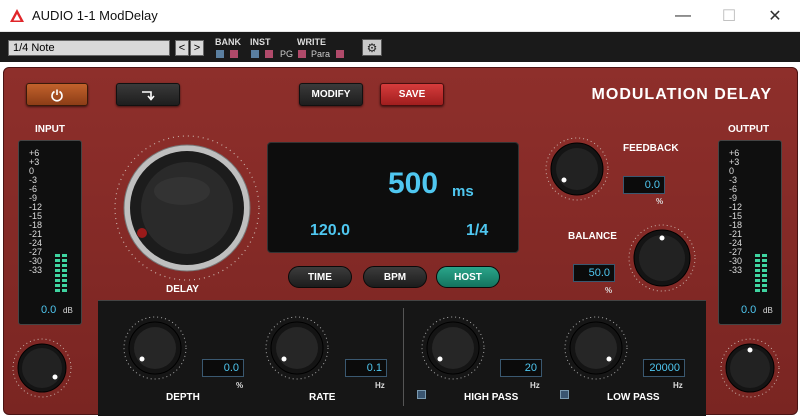  Describe the element at coordinates (729, 16) in the screenshot. I see `maximize-button: ☐` at that location.